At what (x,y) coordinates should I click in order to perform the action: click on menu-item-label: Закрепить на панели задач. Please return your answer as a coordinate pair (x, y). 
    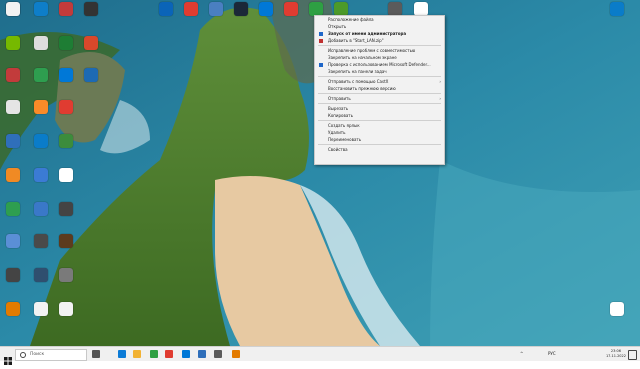
    Looking at the image, I should click on (357, 71).